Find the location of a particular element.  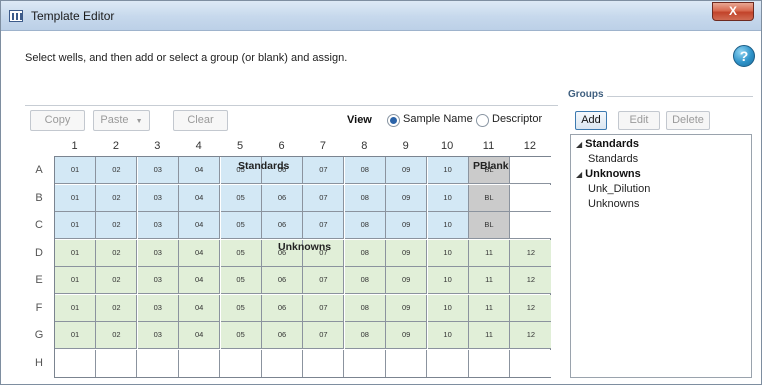

tree-child-node: Unknowns is located at coordinates (613, 204).